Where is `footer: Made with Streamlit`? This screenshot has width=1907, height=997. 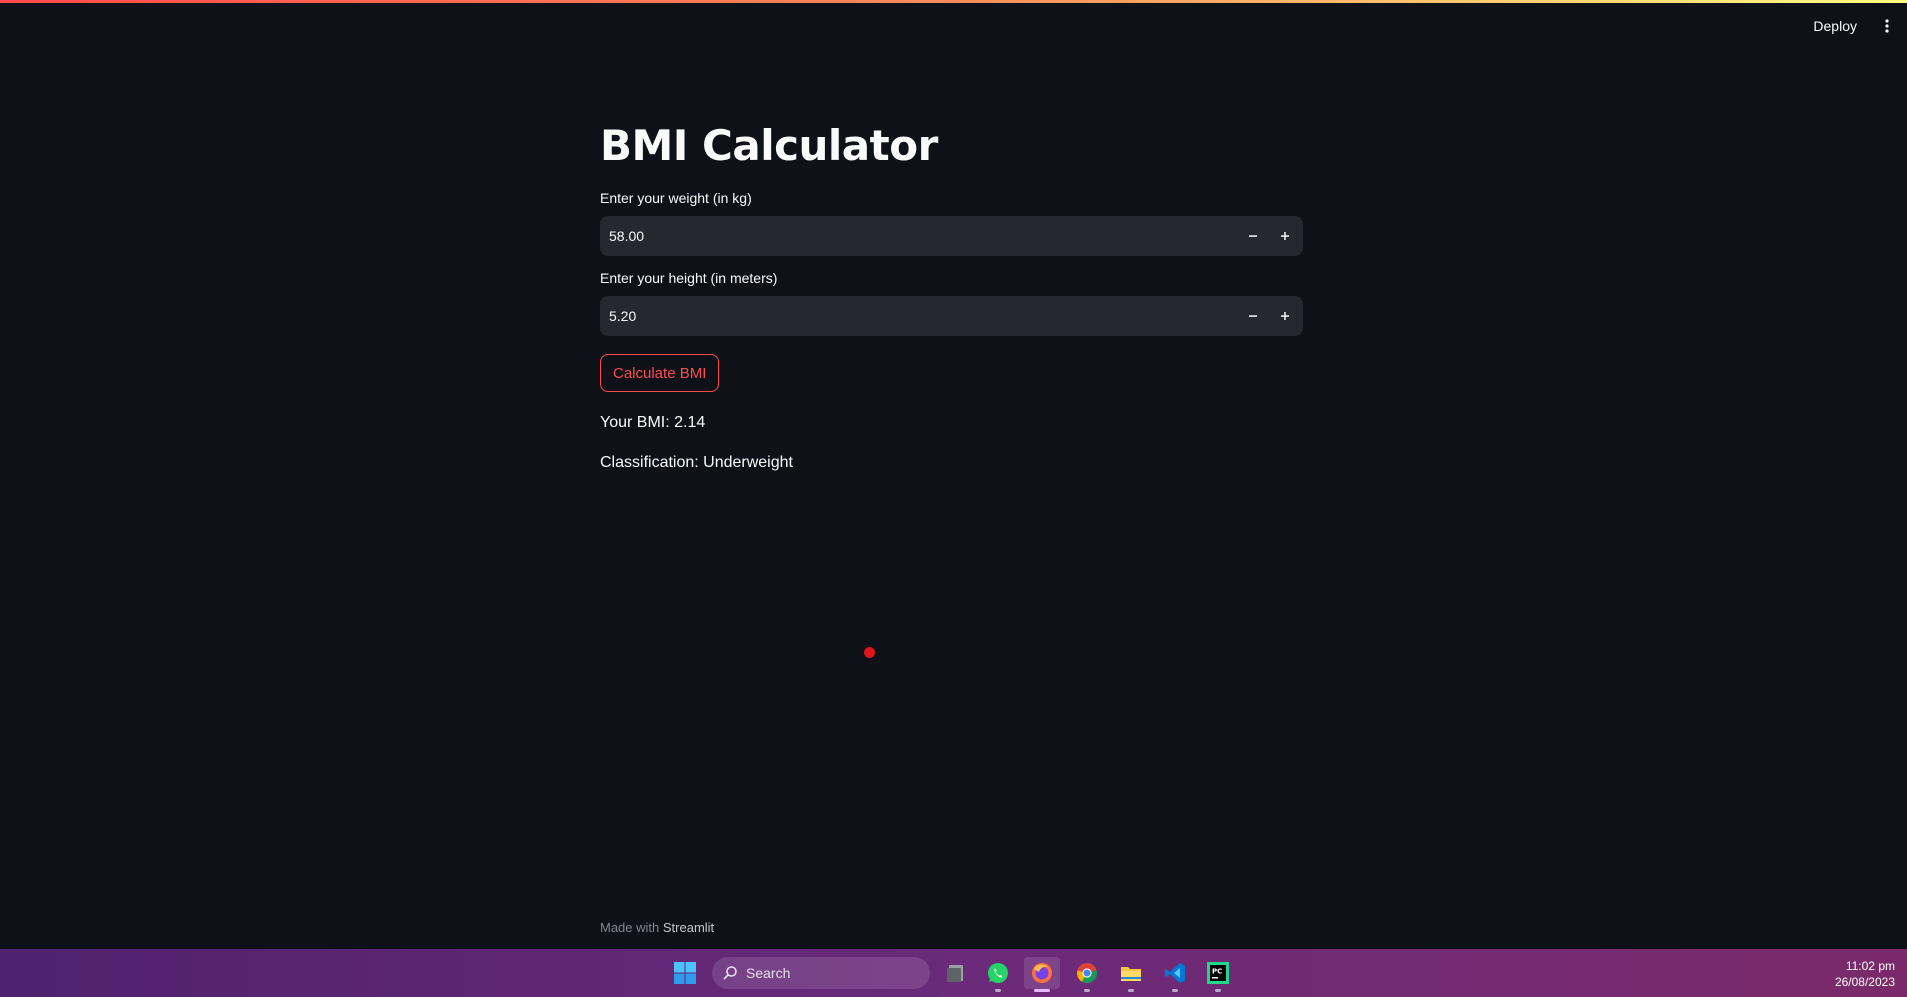 footer: Made with Streamlit is located at coordinates (657, 927).